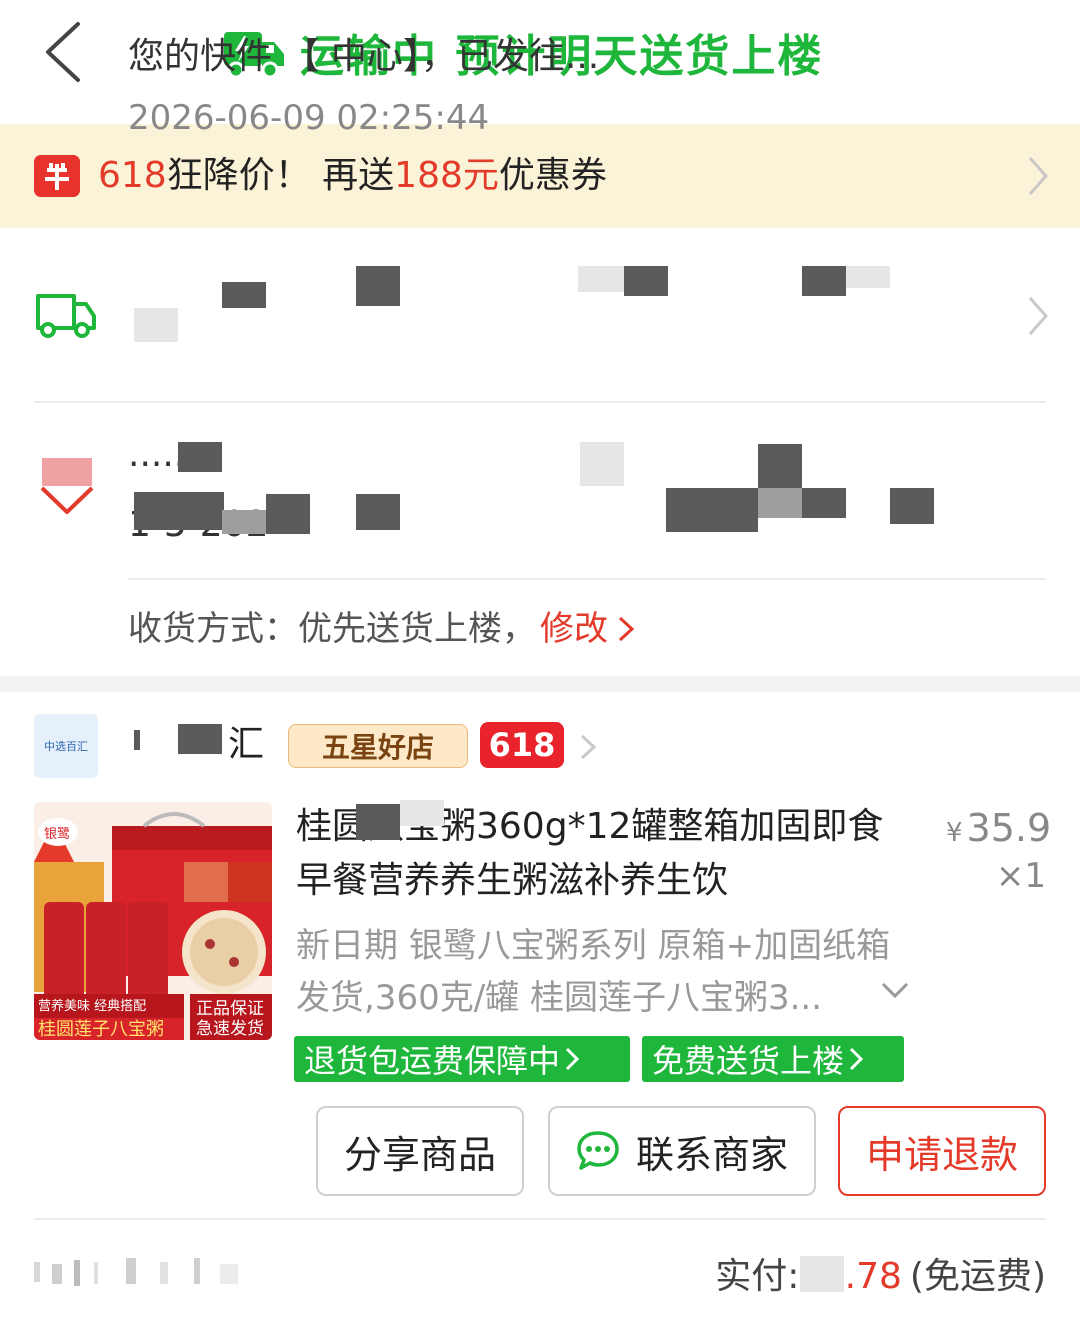  What do you see at coordinates (246, 745) in the screenshot?
I see `shop-name: 汇` at bounding box center [246, 745].